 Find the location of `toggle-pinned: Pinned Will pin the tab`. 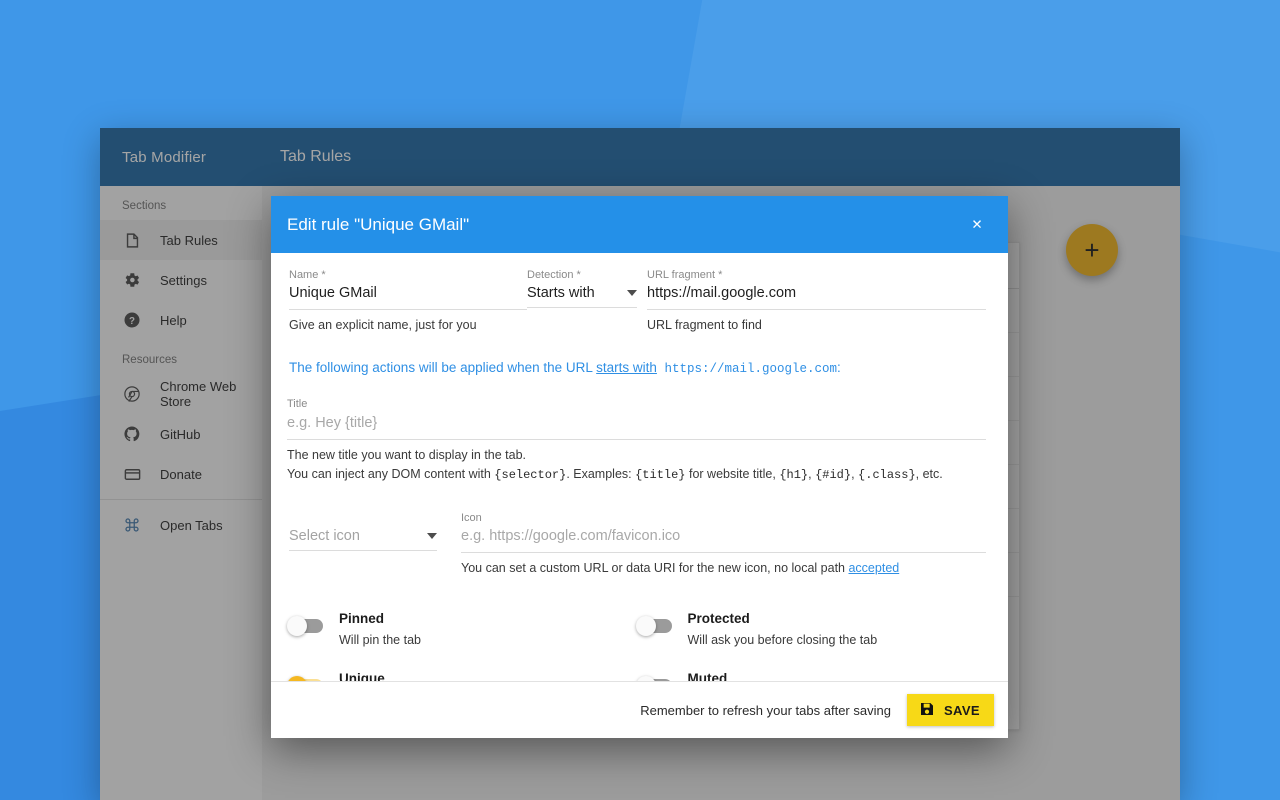

toggle-pinned: Pinned Will pin the tab is located at coordinates (462, 629).